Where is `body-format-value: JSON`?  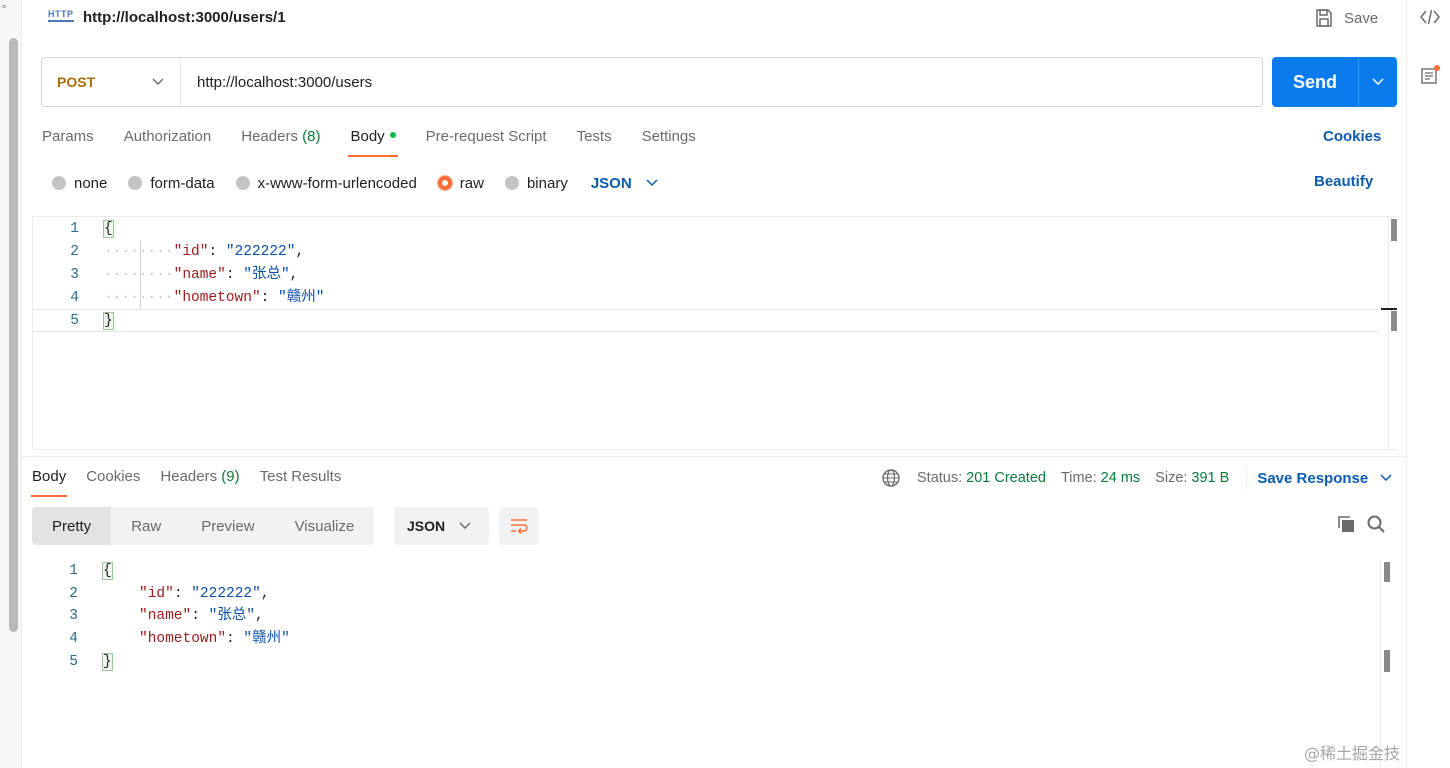 body-format-value: JSON is located at coordinates (611, 183).